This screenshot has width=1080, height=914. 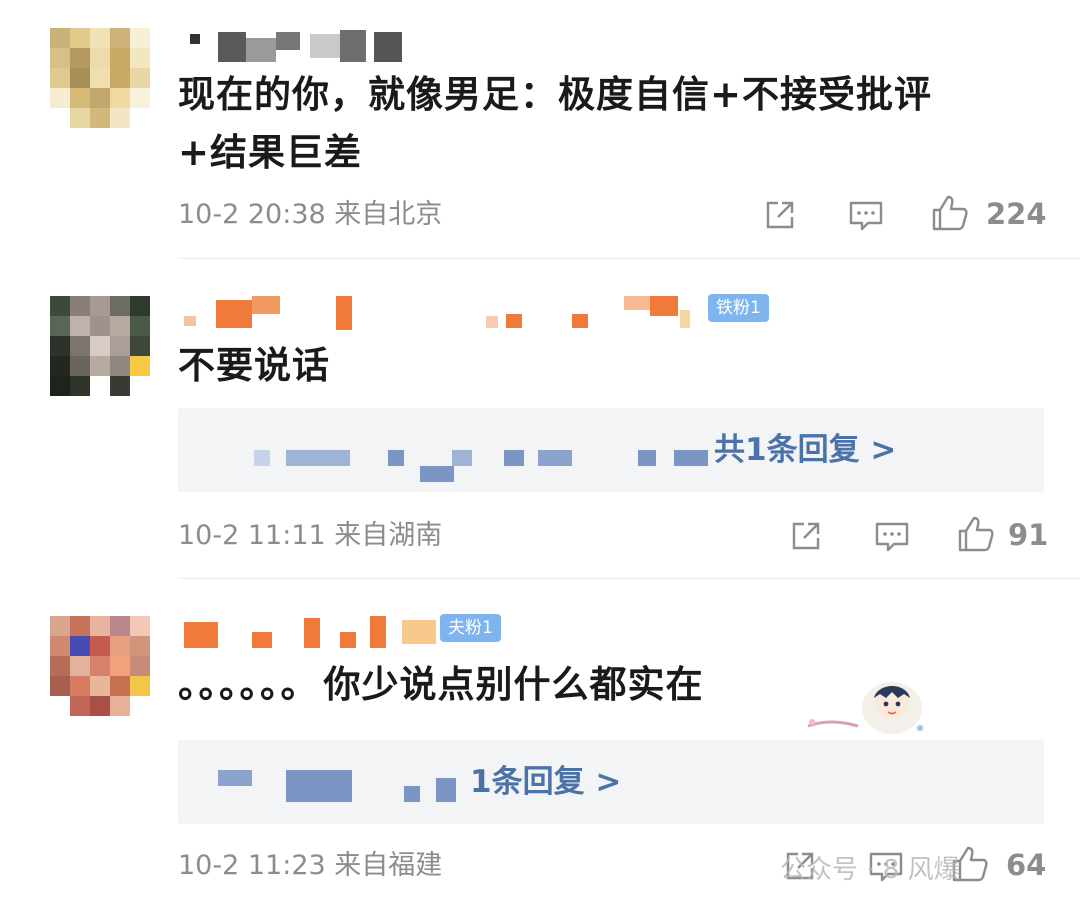 I want to click on comment-text: 。。。。。。 你少说点别什么都实在, so click(x=441, y=684).